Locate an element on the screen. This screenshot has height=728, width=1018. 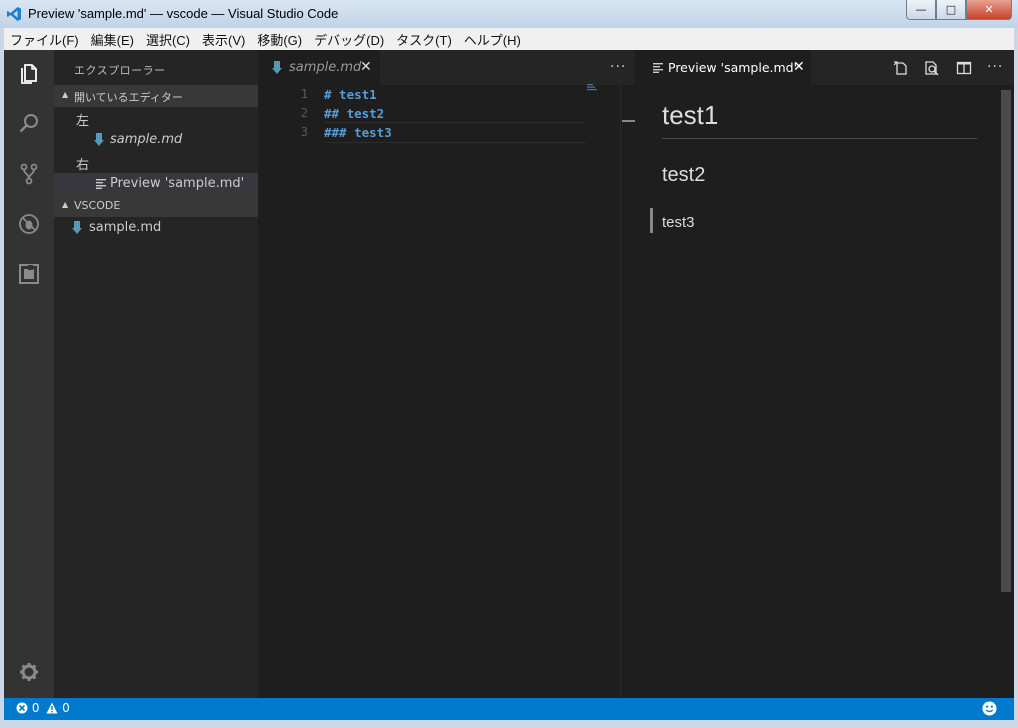
search-icon is located at coordinates (29, 124).